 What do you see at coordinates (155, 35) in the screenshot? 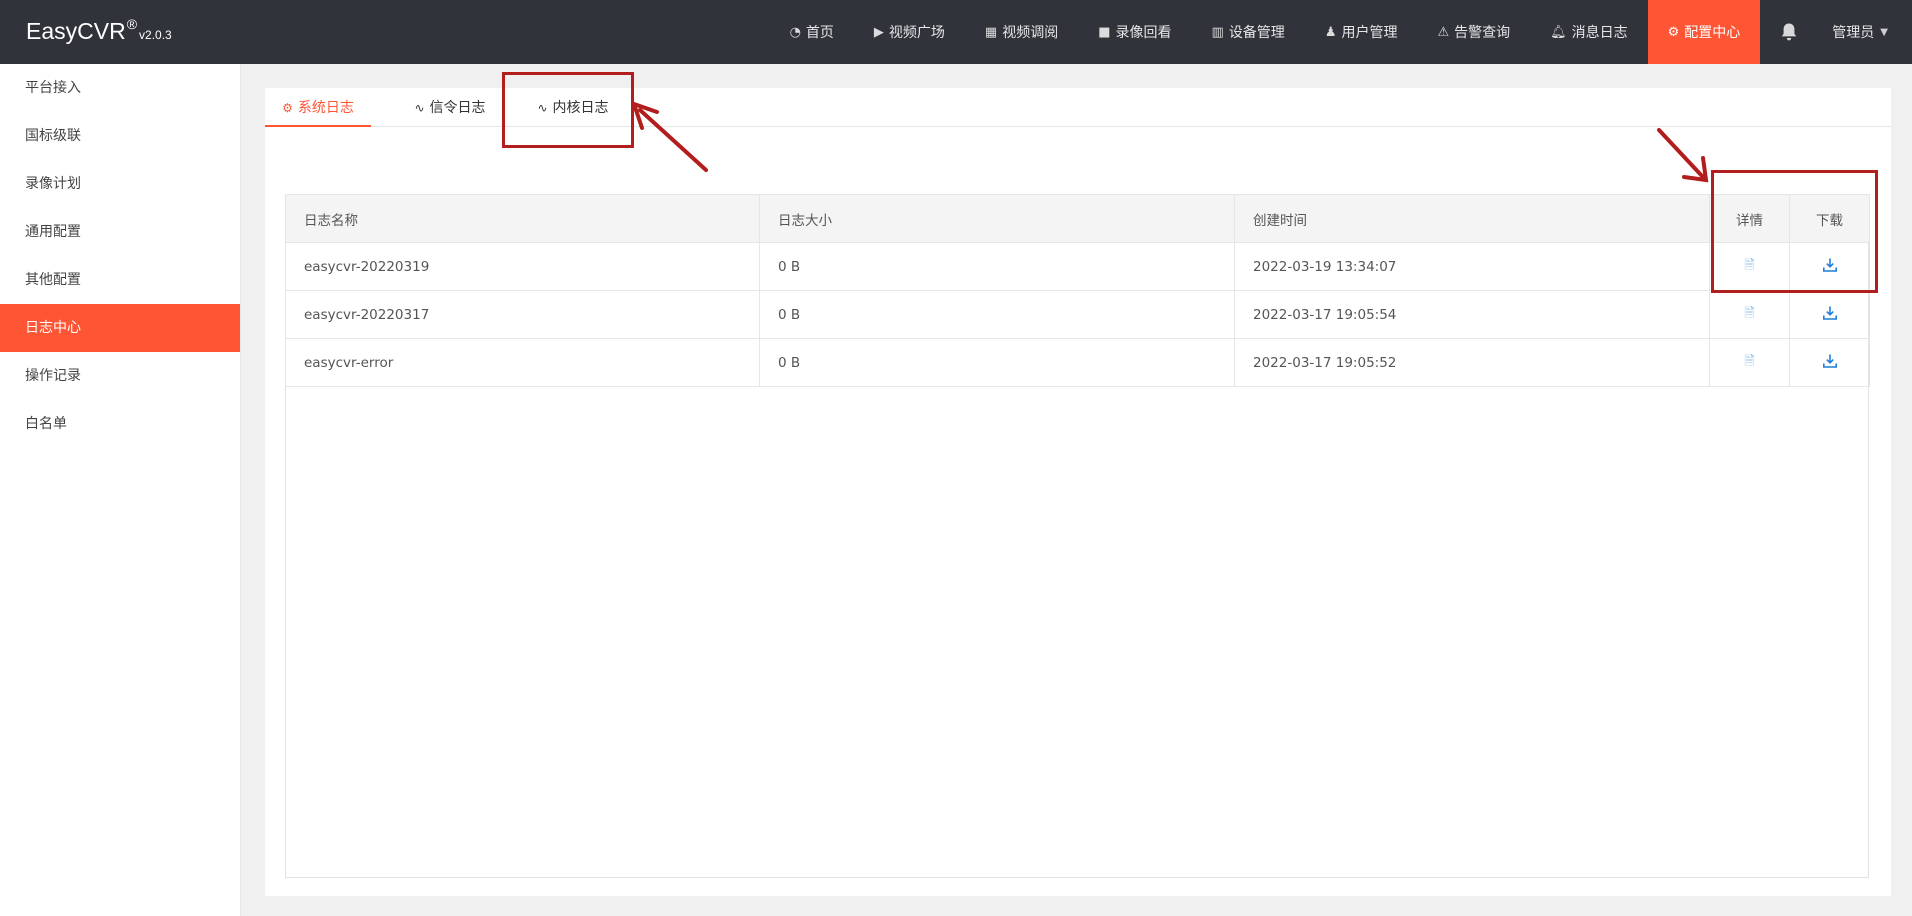
I see `version-label: v2.0.3` at bounding box center [155, 35].